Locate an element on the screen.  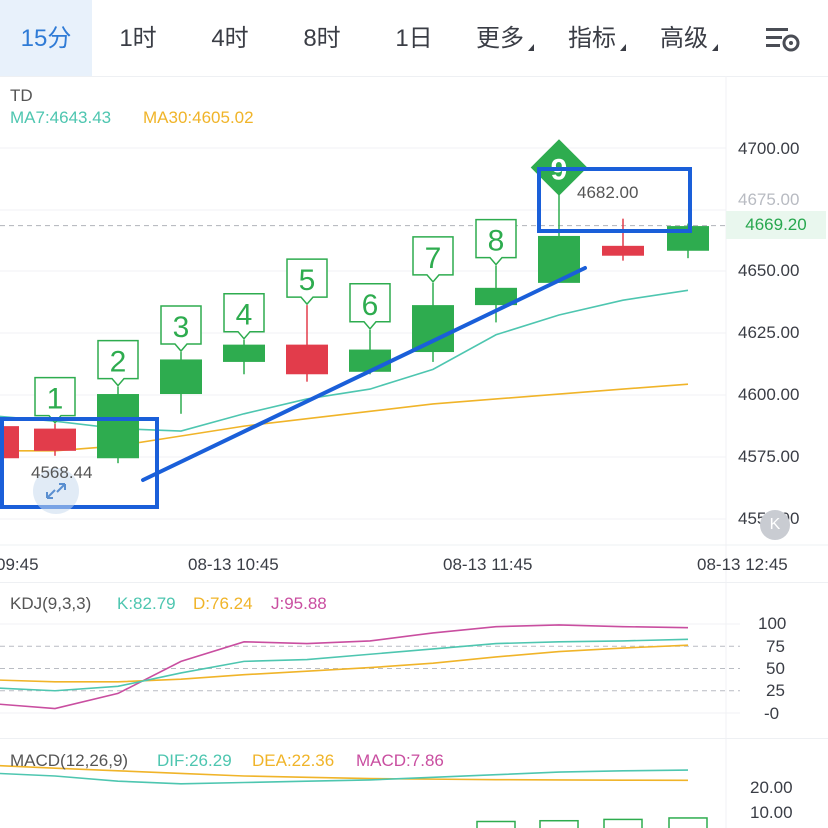
last-price-tag: 4669.20 is located at coordinates (776, 225).